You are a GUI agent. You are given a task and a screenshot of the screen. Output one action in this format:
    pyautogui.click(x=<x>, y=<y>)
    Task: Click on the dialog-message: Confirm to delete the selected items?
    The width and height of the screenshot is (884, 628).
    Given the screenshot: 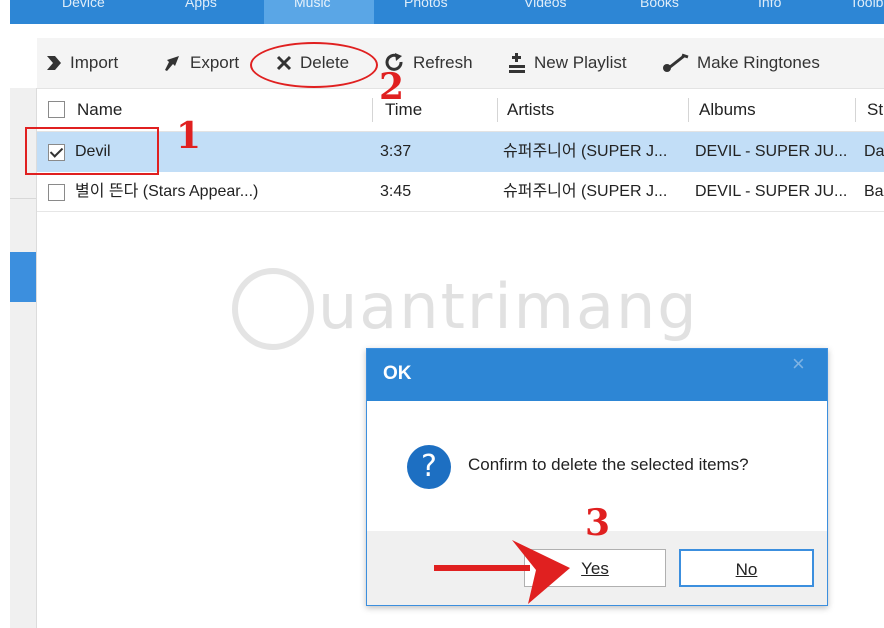 What is the action you would take?
    pyautogui.click(x=608, y=464)
    